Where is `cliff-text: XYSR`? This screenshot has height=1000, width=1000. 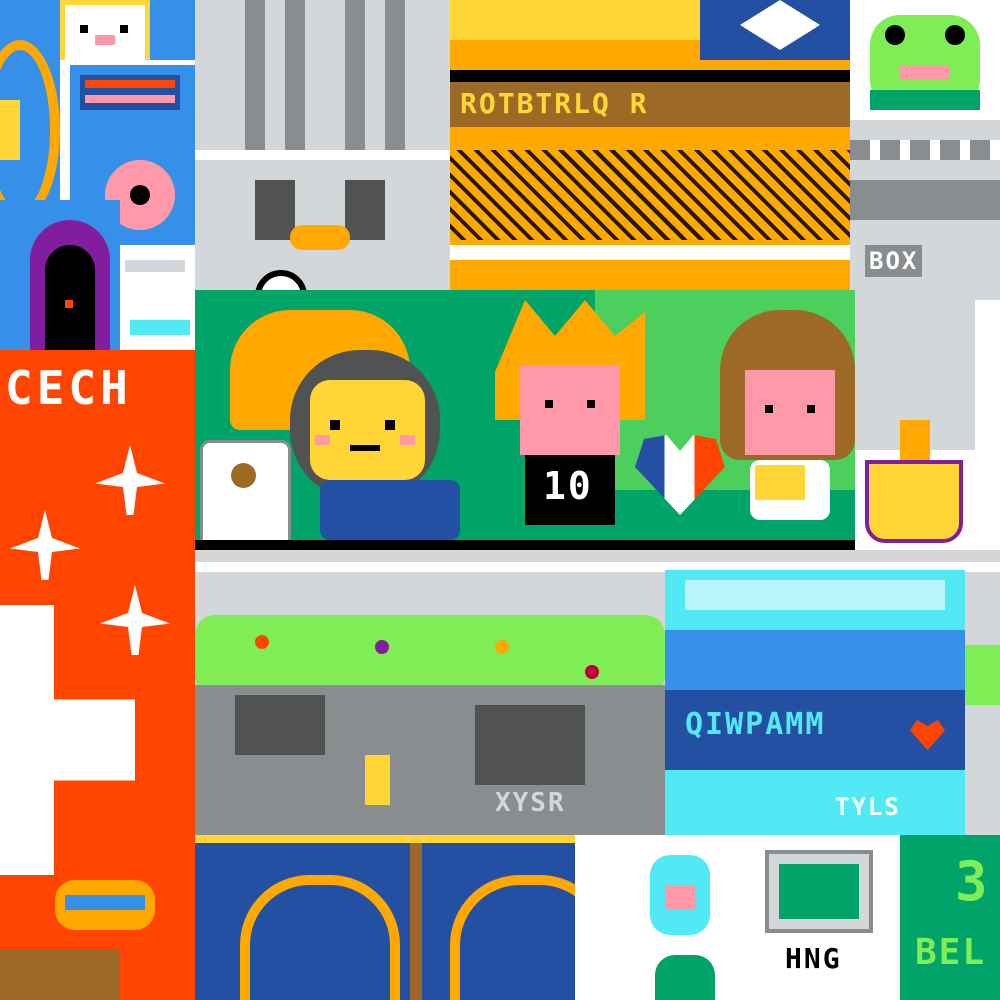
cliff-text: XYSR is located at coordinates (530, 803).